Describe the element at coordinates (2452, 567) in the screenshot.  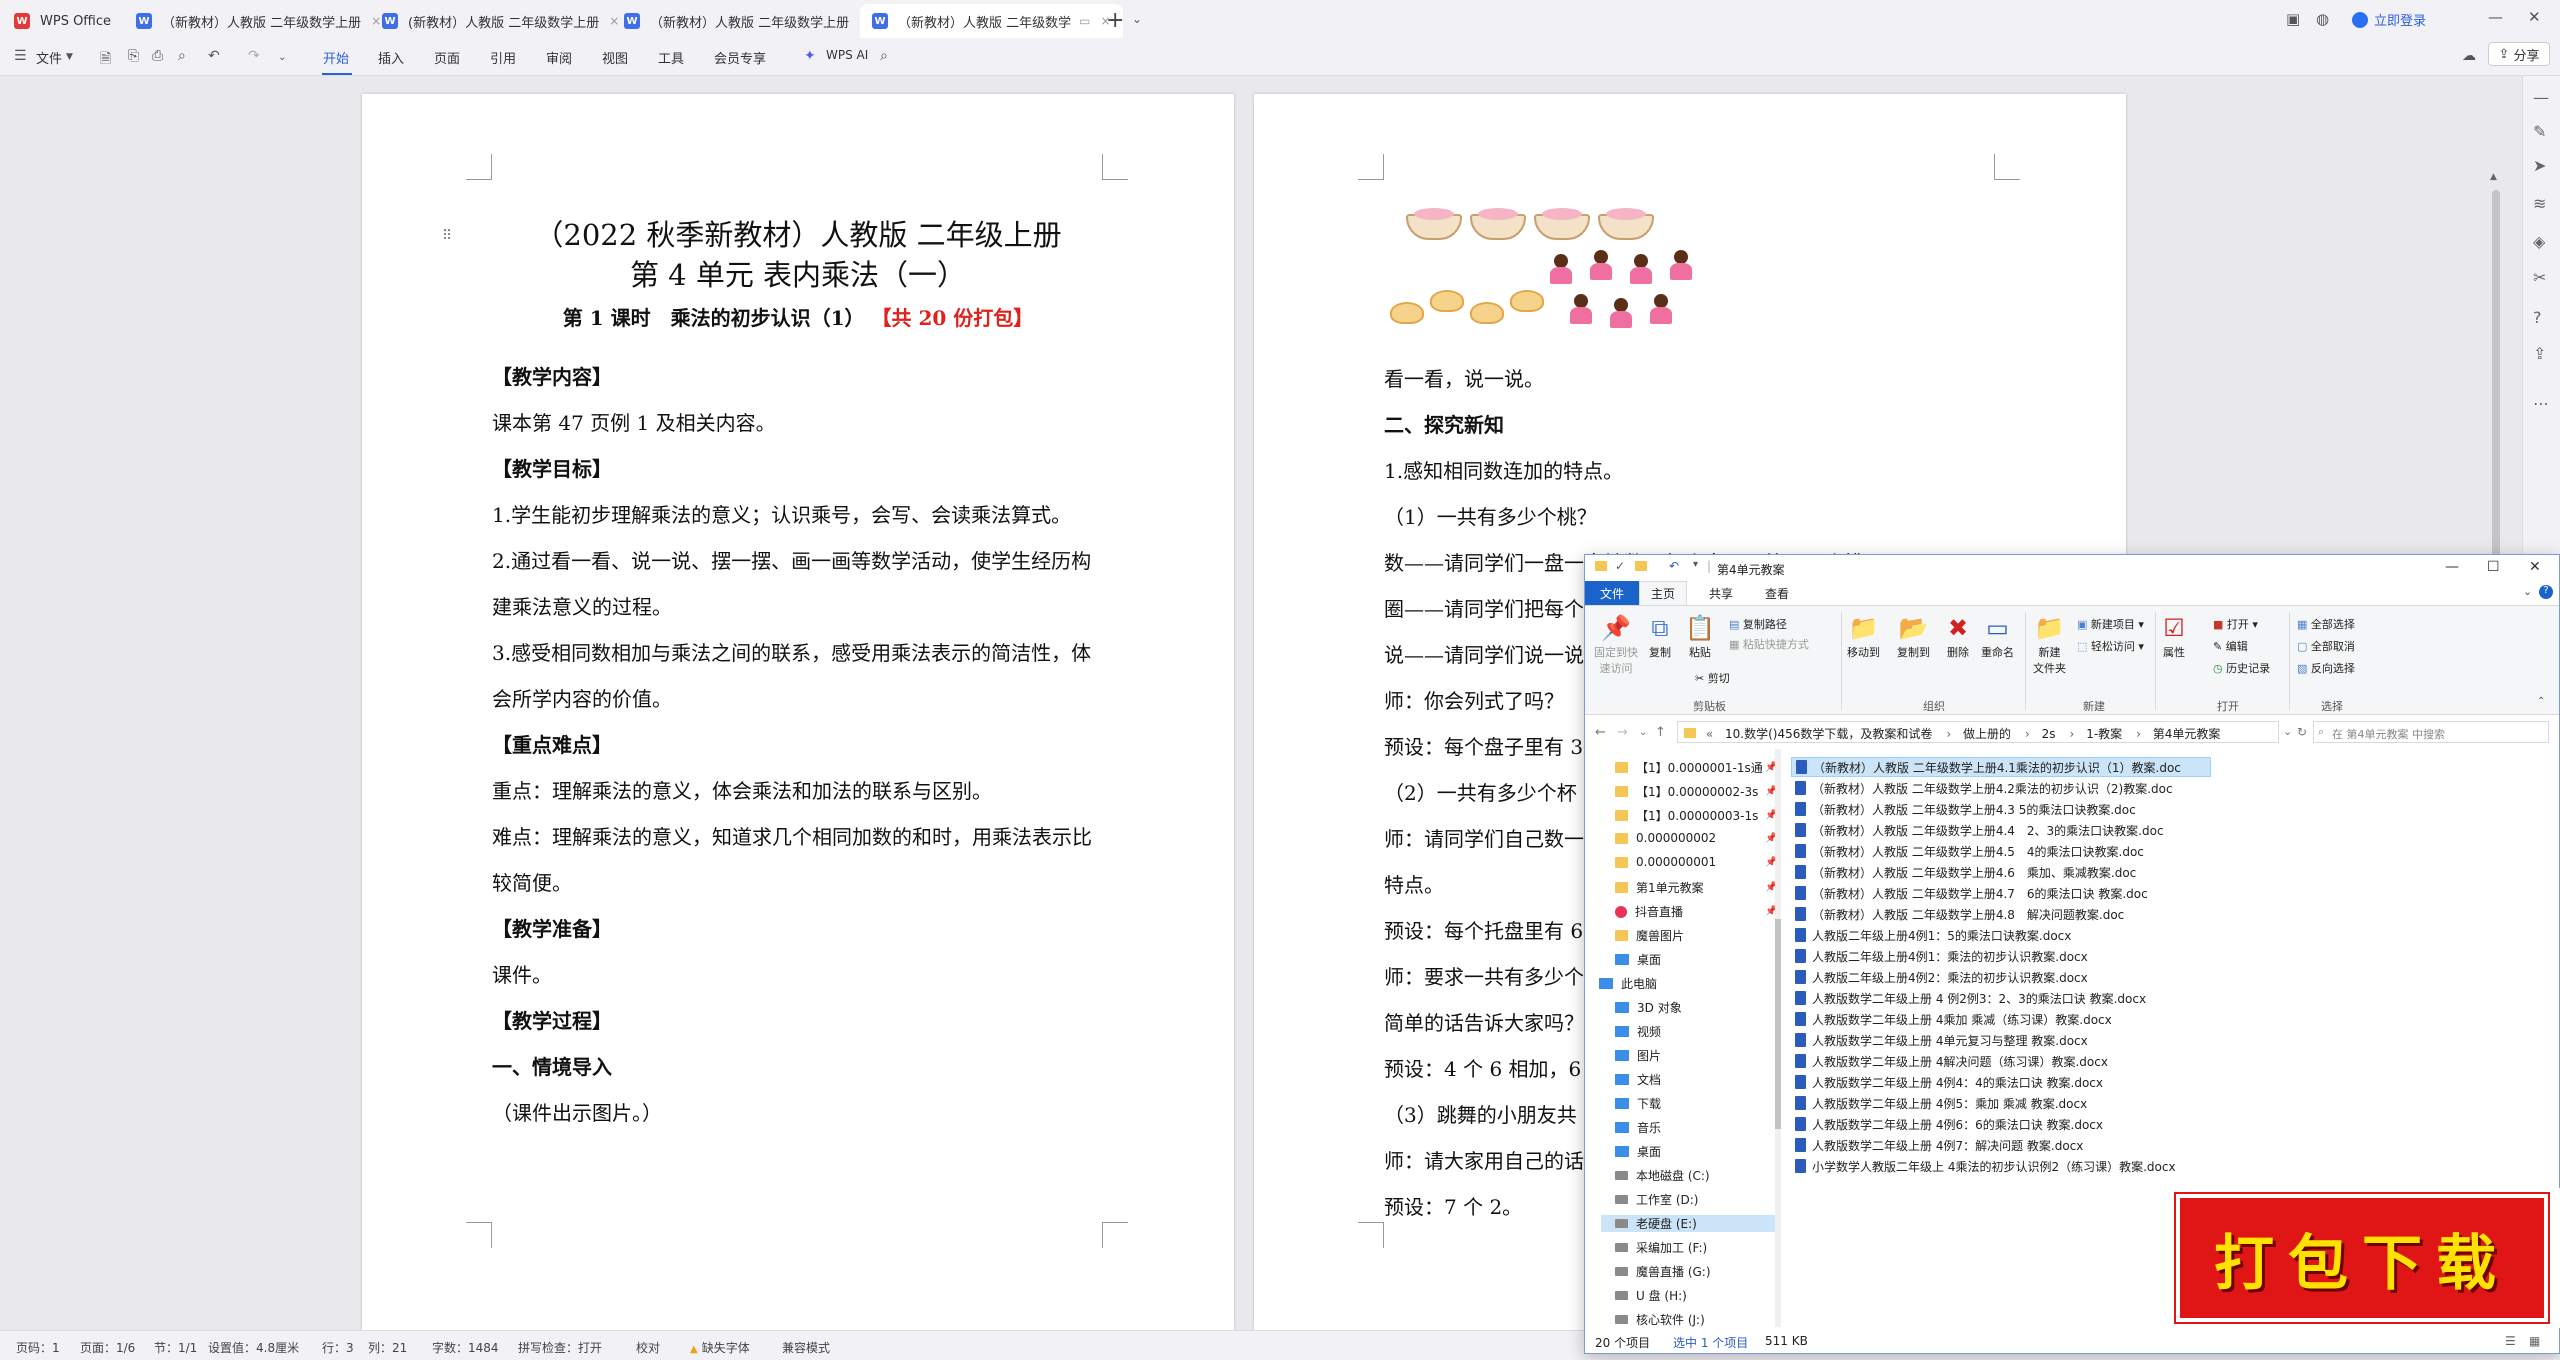
I see `minimize-icon: —` at that location.